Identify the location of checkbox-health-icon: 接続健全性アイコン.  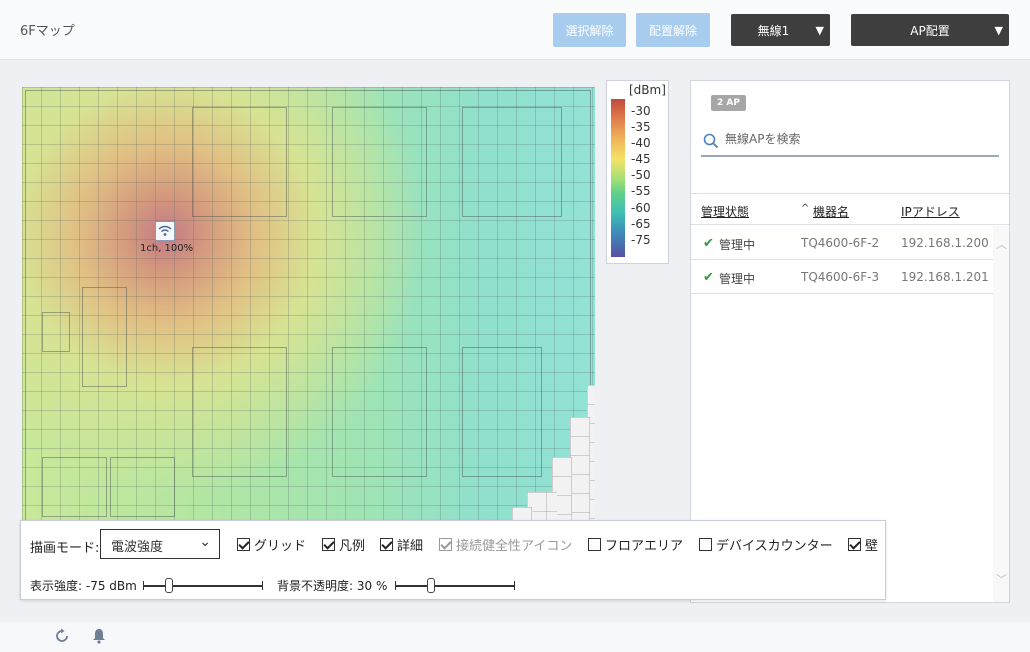
(506, 545).